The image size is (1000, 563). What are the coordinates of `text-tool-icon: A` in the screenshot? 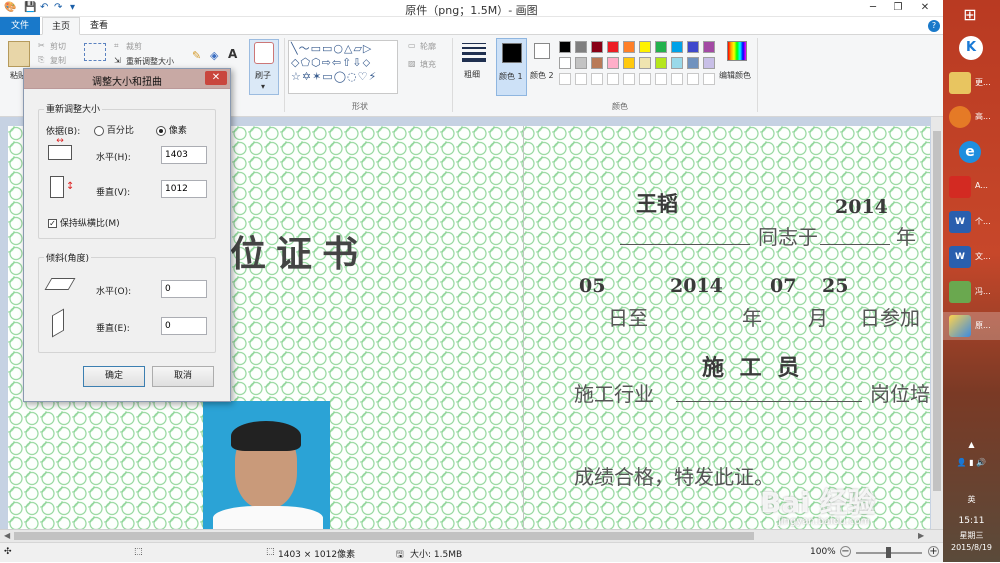 It's located at (232, 54).